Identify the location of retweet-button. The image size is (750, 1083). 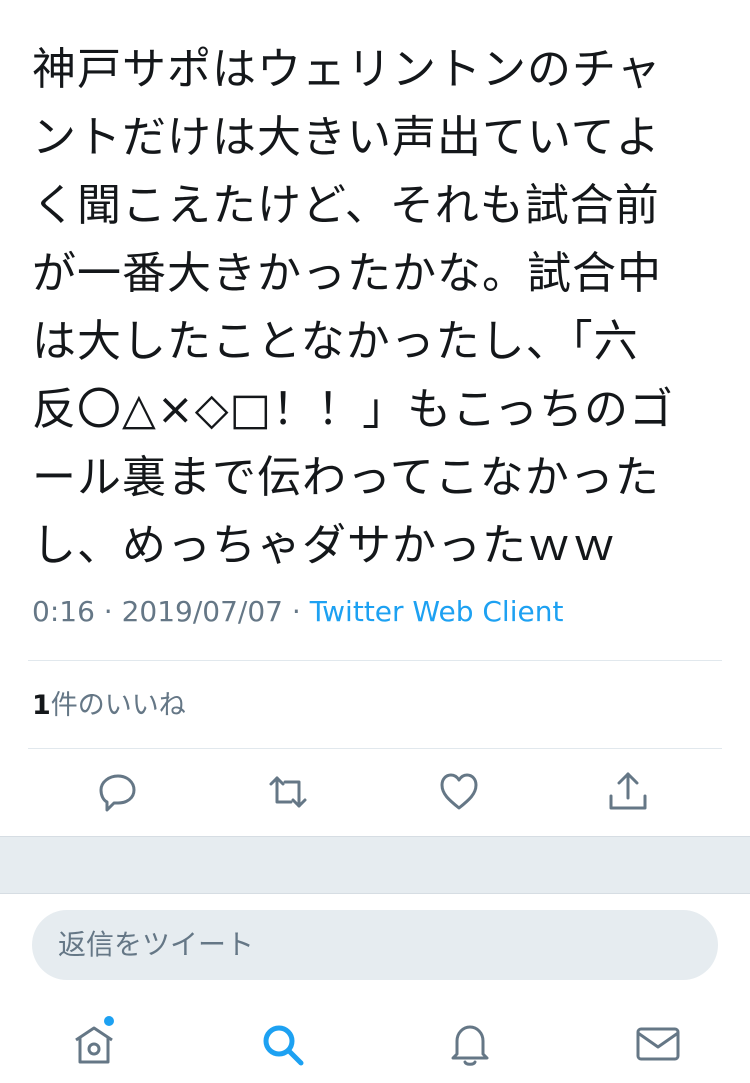
(288, 792).